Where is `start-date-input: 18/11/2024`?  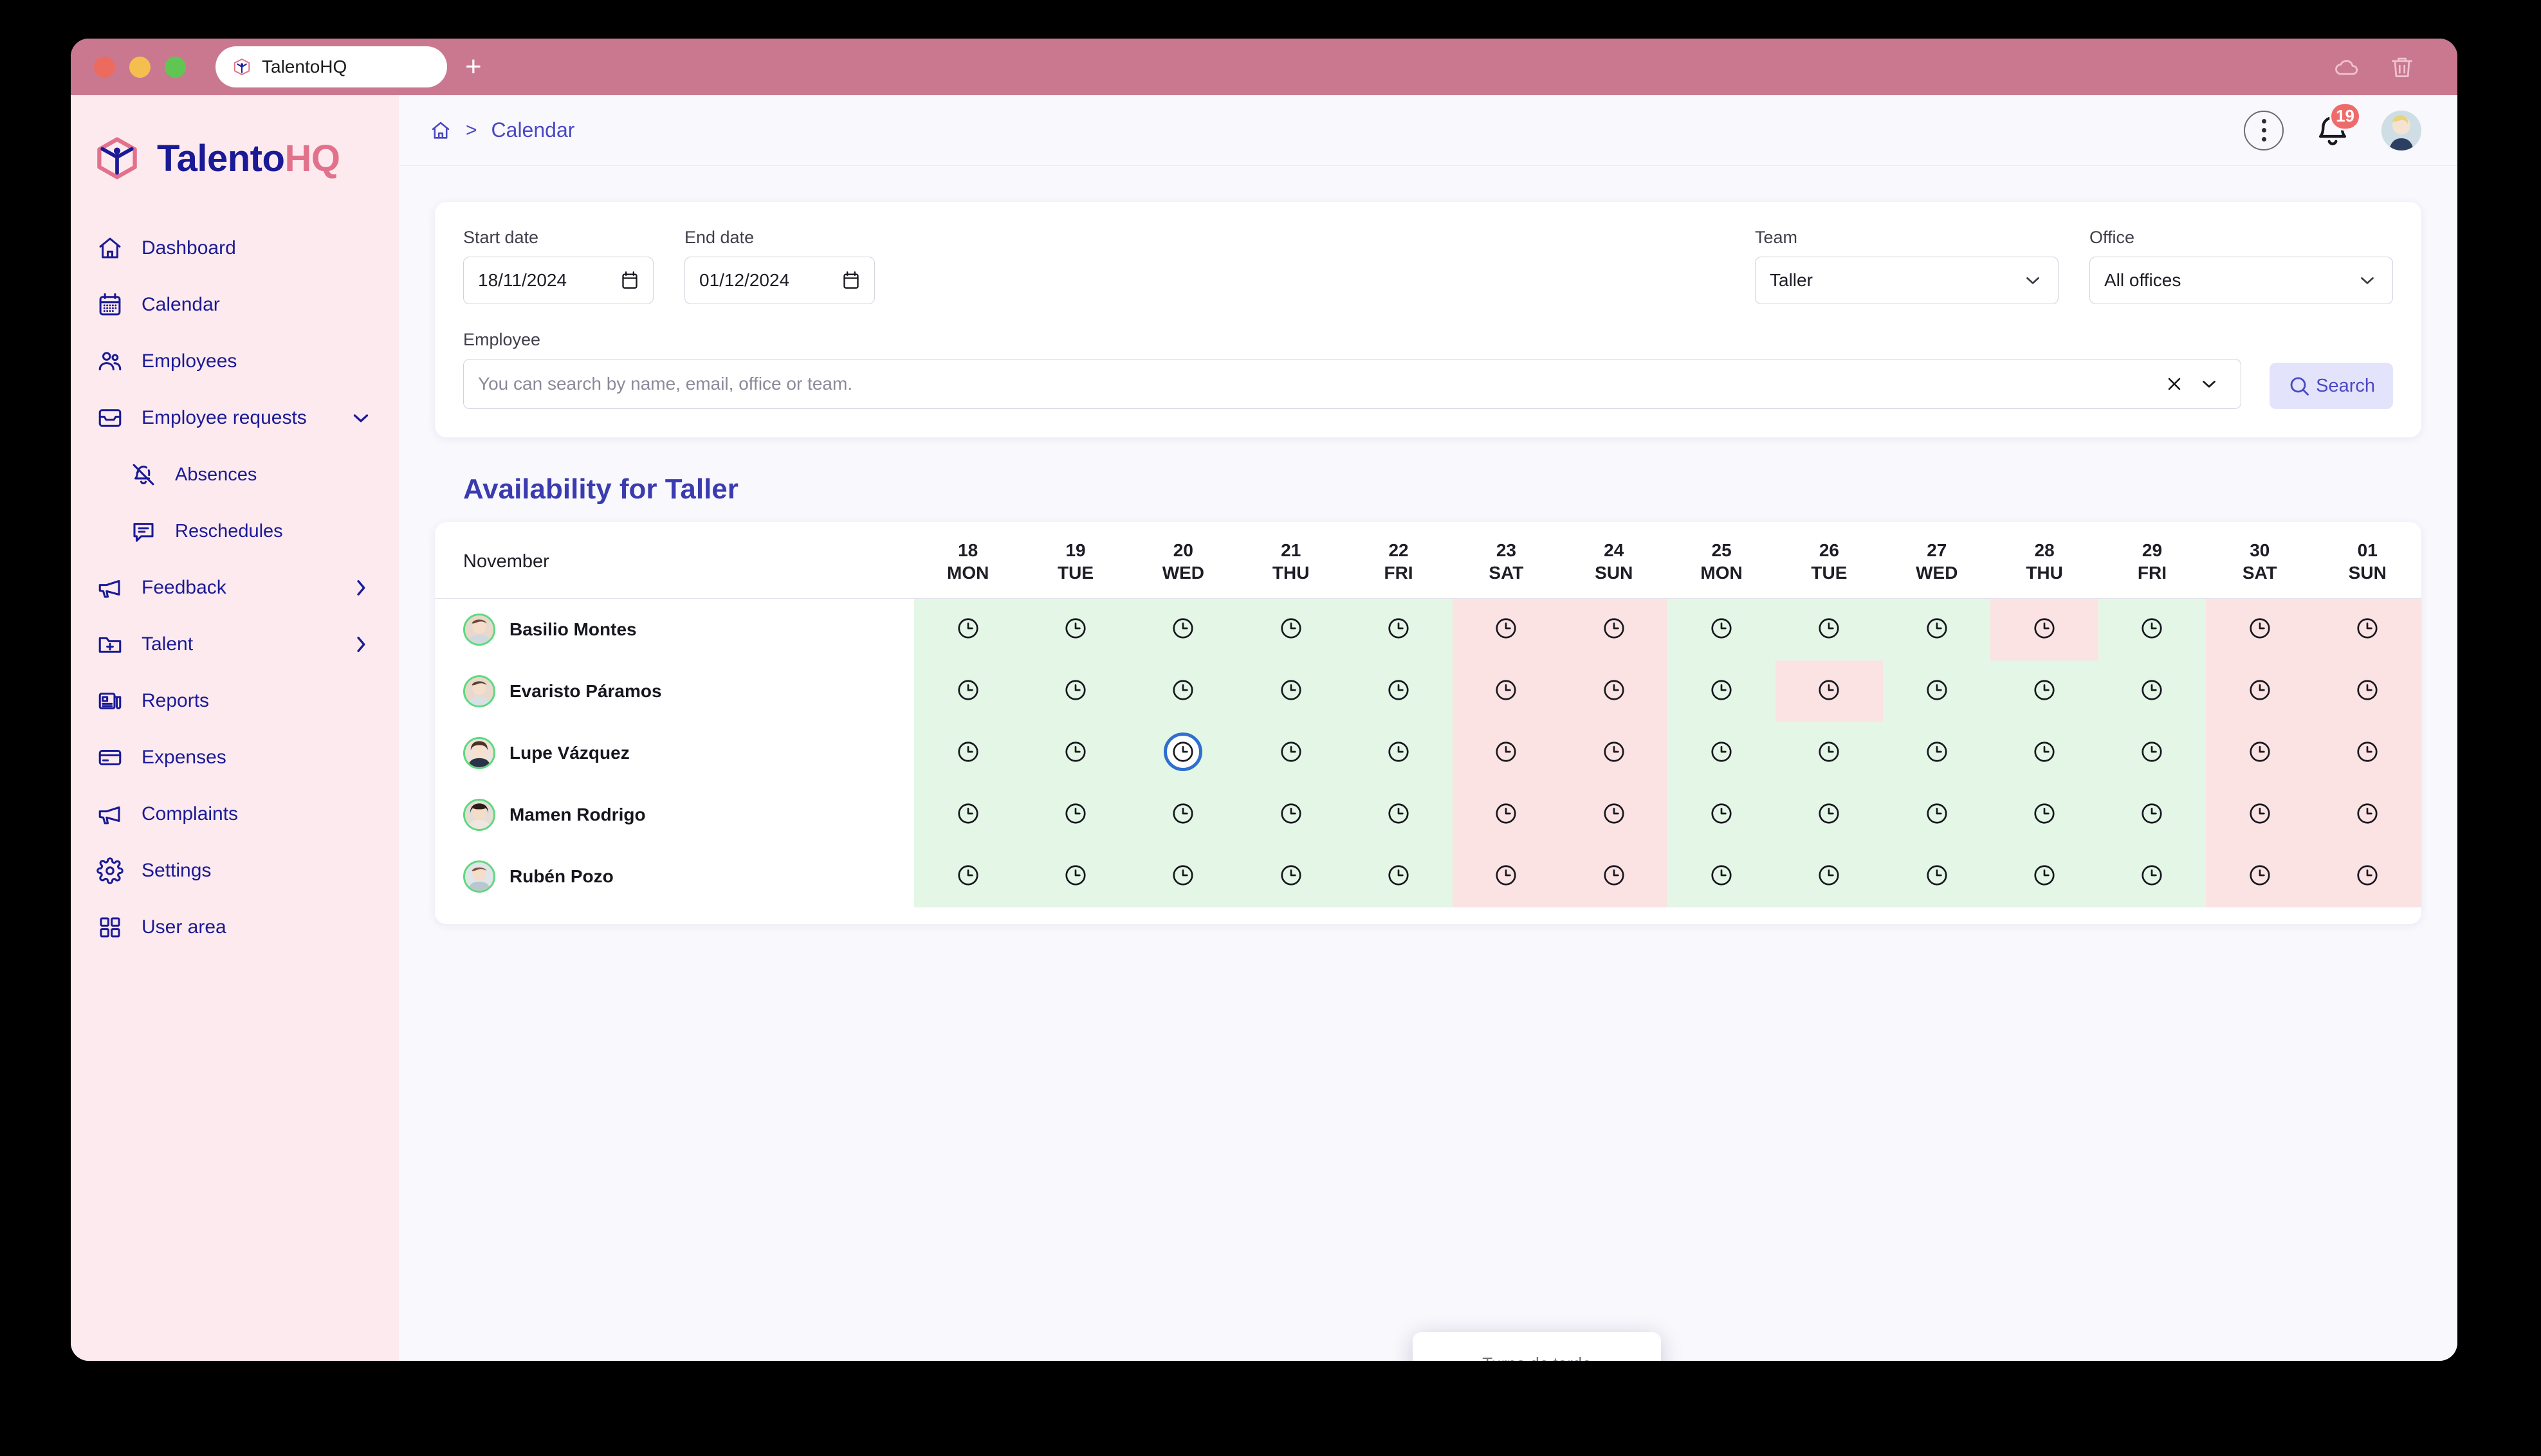
start-date-input: 18/11/2024 is located at coordinates (558, 280).